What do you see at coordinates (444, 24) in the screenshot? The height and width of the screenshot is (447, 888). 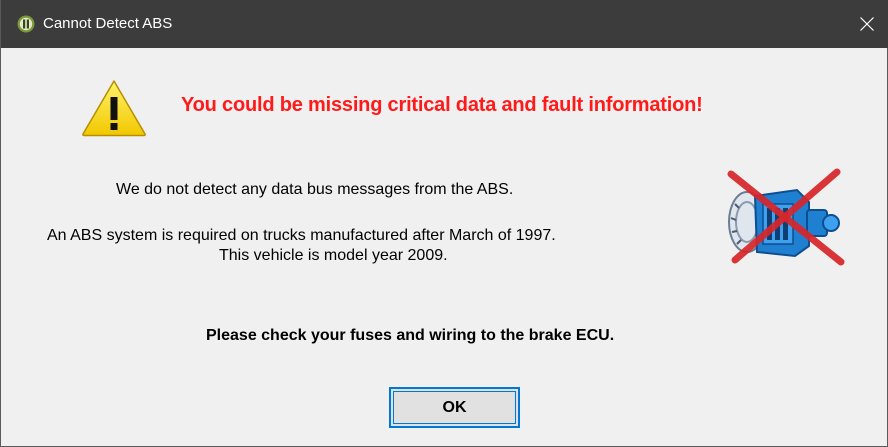 I see `title-bar: Cannot Detect ABS` at bounding box center [444, 24].